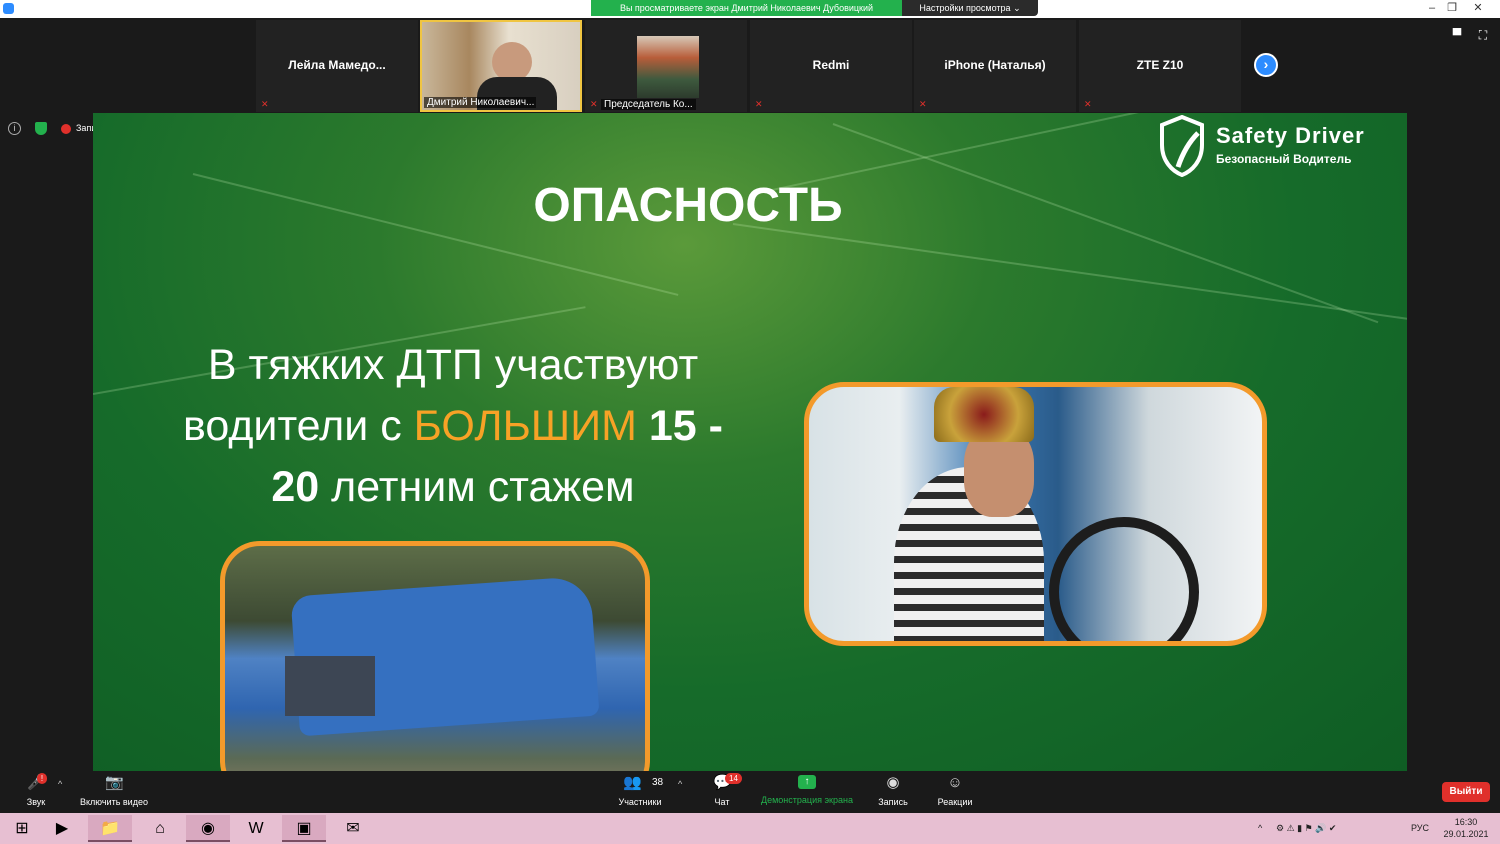 This screenshot has width=1500, height=844. Describe the element at coordinates (114, 802) in the screenshot. I see `start-video-label: Включить видео` at that location.